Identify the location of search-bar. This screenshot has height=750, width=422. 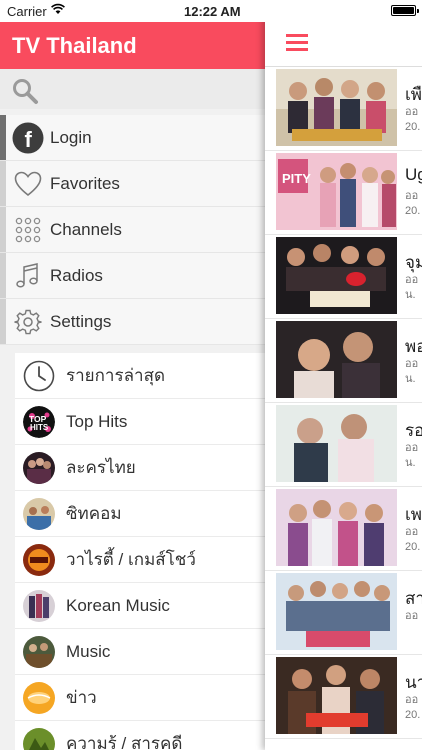
(132, 89).